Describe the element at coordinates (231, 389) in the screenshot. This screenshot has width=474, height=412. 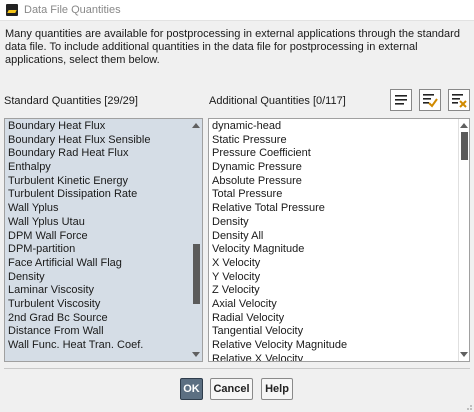
I see `cancel-button: Cancel` at that location.